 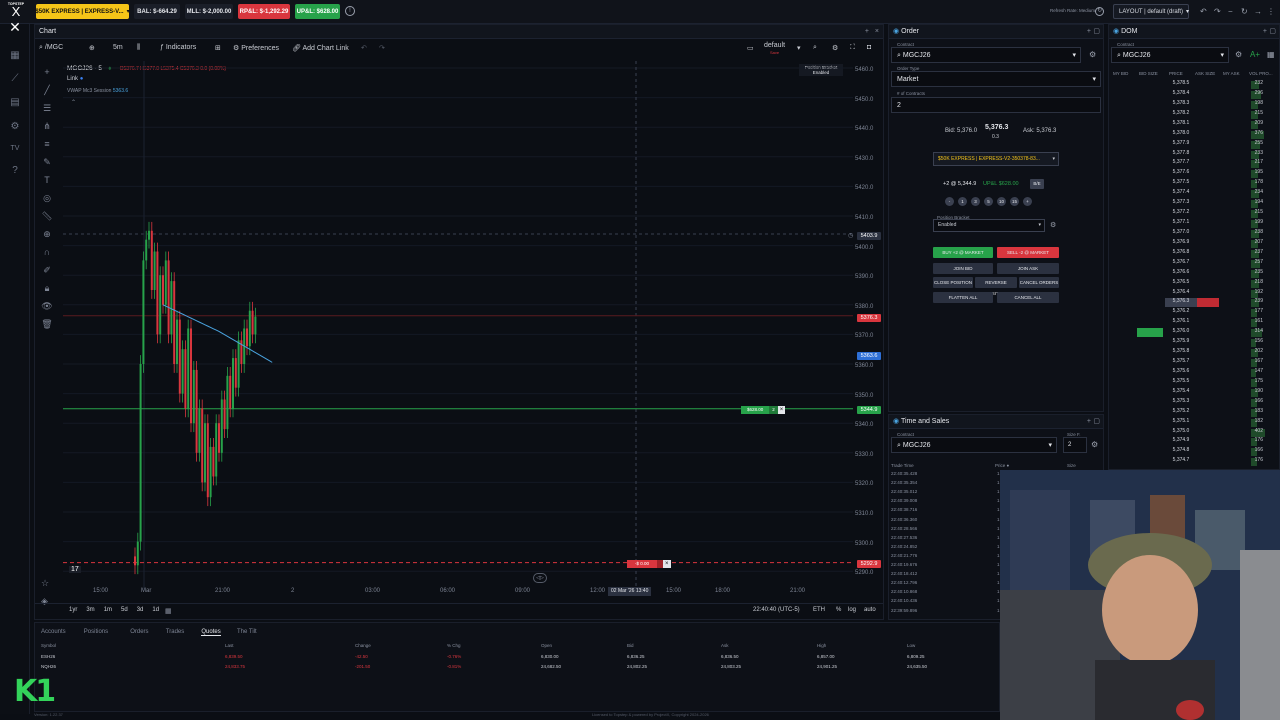 I want to click on dom-row: 5,375.2 183, so click(x=1194, y=413).